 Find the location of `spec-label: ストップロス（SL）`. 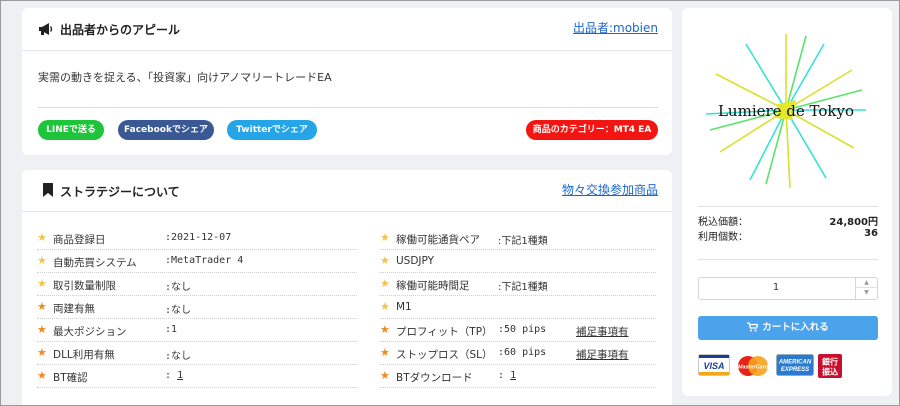

spec-label: ストップロス（SL） is located at coordinates (444, 355).